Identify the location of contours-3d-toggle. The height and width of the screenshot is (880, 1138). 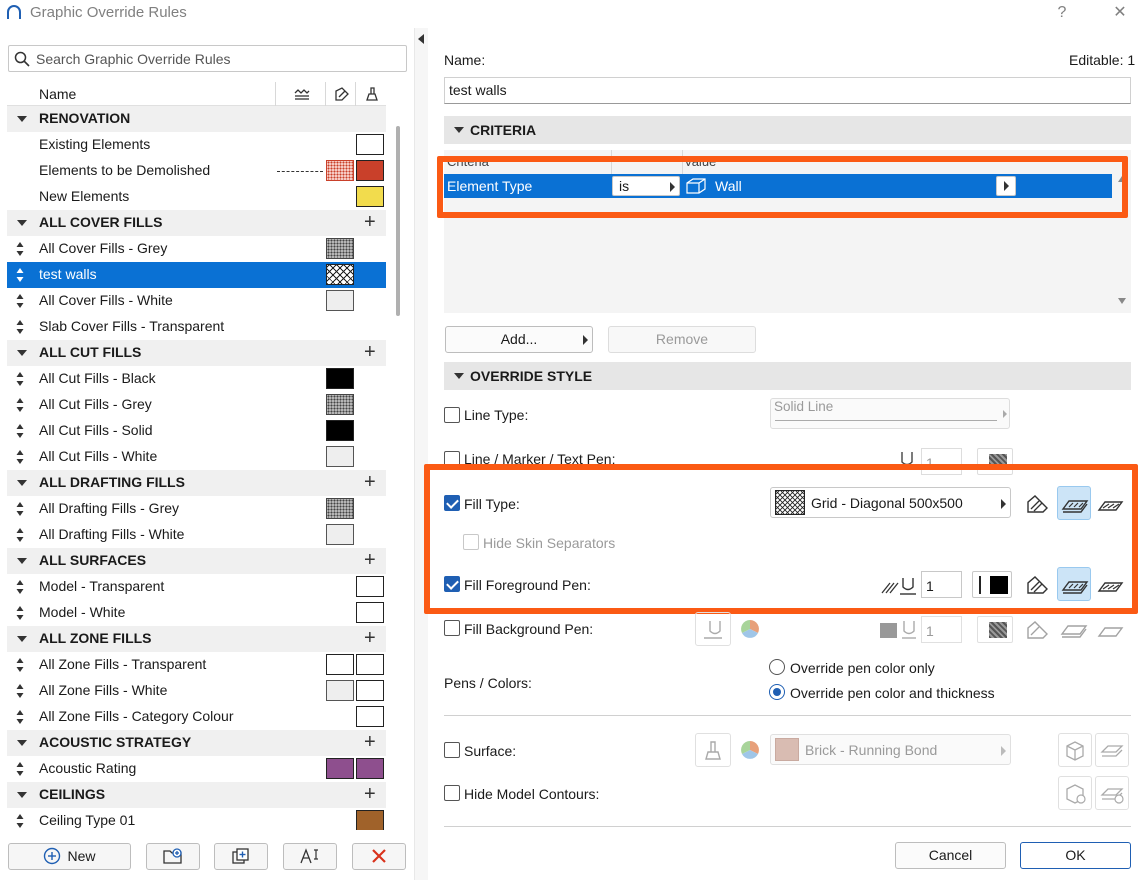
(1075, 793).